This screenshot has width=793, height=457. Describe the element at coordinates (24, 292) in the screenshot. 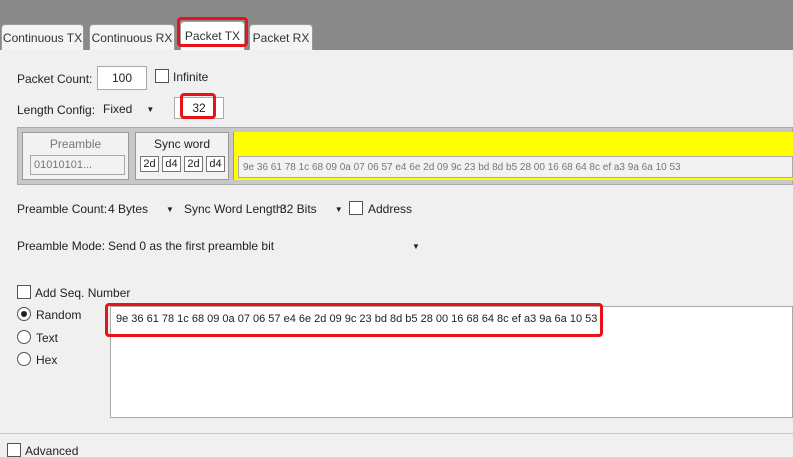

I see `add-seq-number-checkbox` at that location.